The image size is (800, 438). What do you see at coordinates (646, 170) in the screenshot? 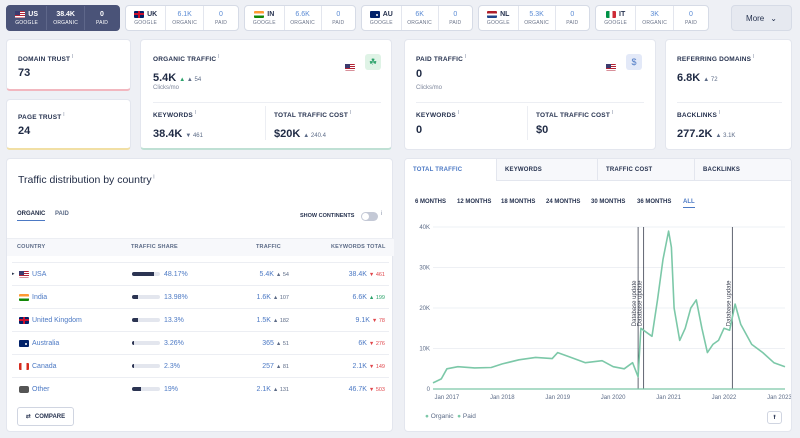
I see `chart-tab-2: TRAFFIC COST` at bounding box center [646, 170].